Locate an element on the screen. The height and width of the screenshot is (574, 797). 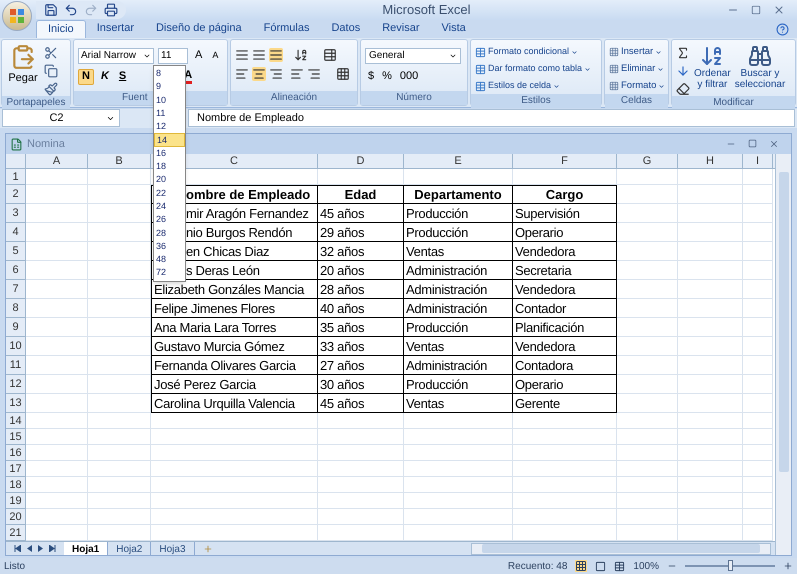
undo-icon is located at coordinates (71, 9).